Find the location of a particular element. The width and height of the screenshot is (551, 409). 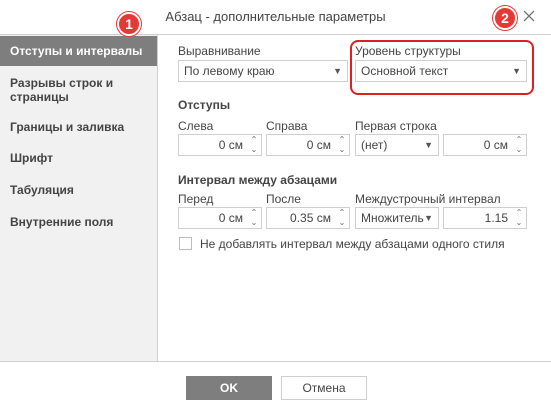

line-spacing-stepper: 1.15 ⌃ ⌄ is located at coordinates (485, 218).